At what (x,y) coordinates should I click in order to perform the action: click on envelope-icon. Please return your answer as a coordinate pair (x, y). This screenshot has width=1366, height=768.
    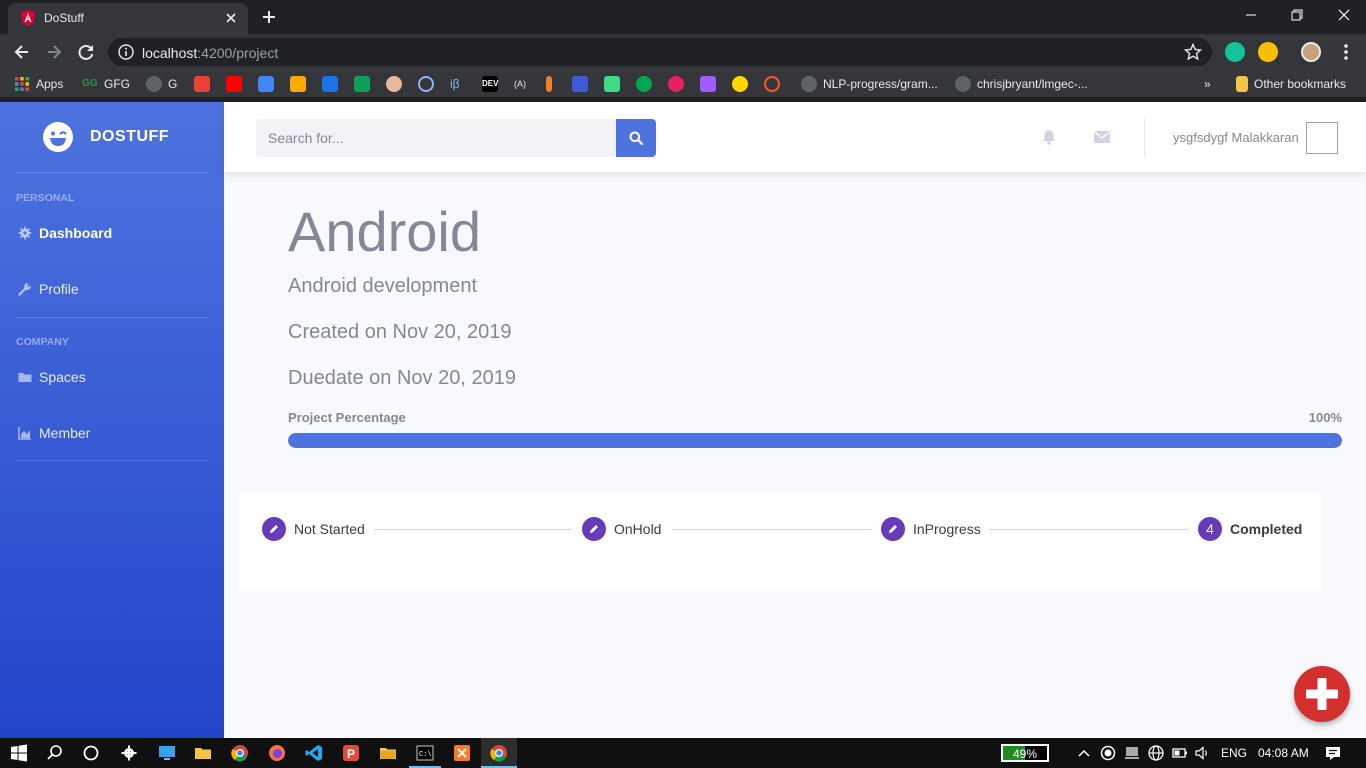
    Looking at the image, I should click on (1102, 137).